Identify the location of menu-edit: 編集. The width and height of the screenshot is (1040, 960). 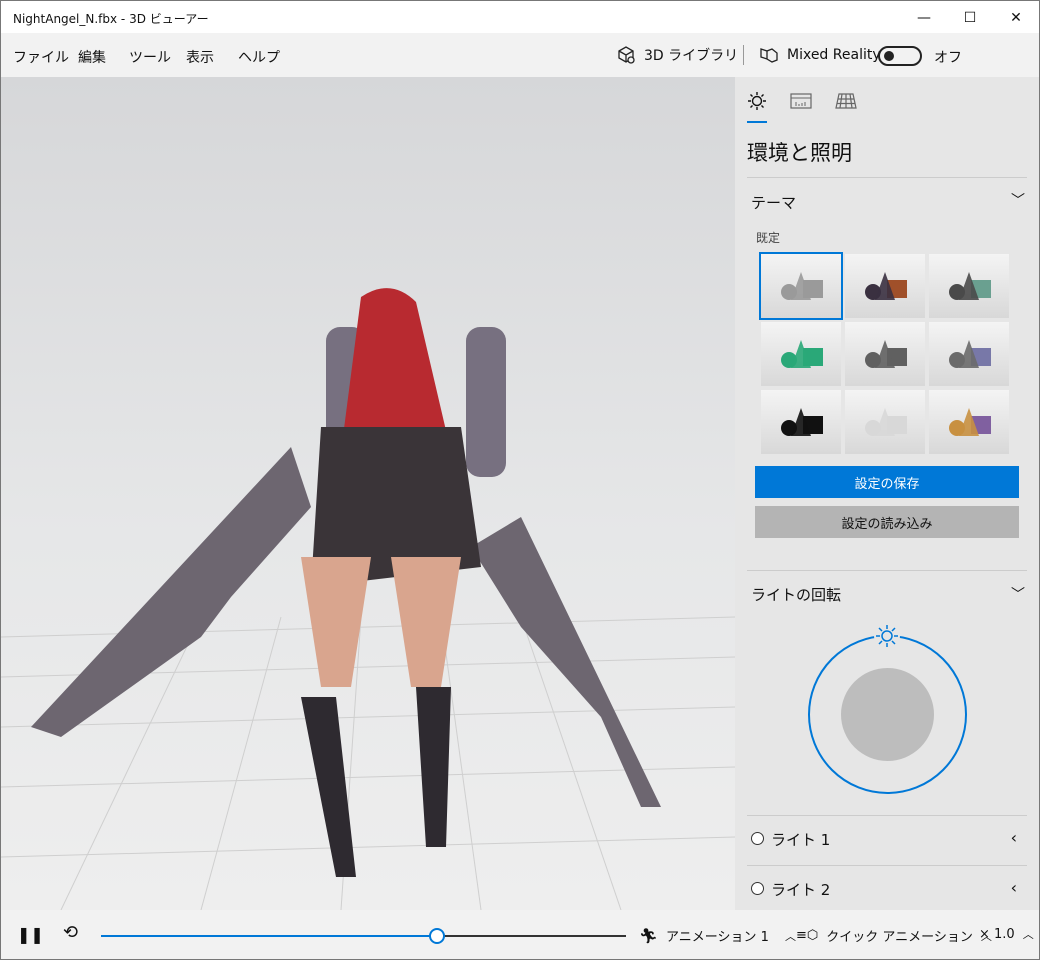
(92, 57).